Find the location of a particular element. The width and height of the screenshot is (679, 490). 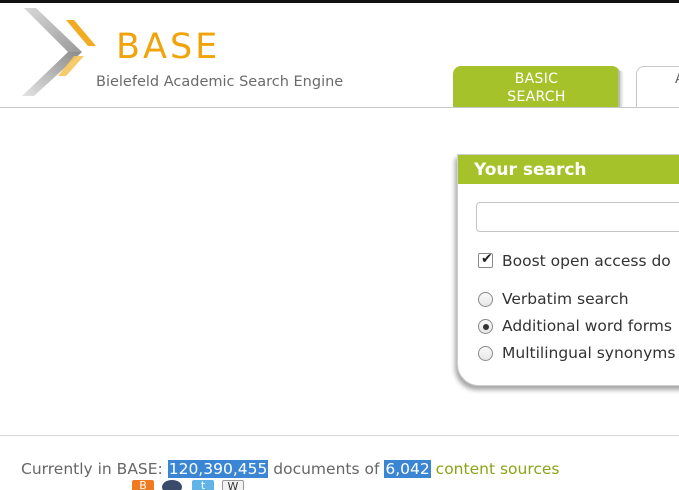

tab-advanced-search: A is located at coordinates (657, 87).